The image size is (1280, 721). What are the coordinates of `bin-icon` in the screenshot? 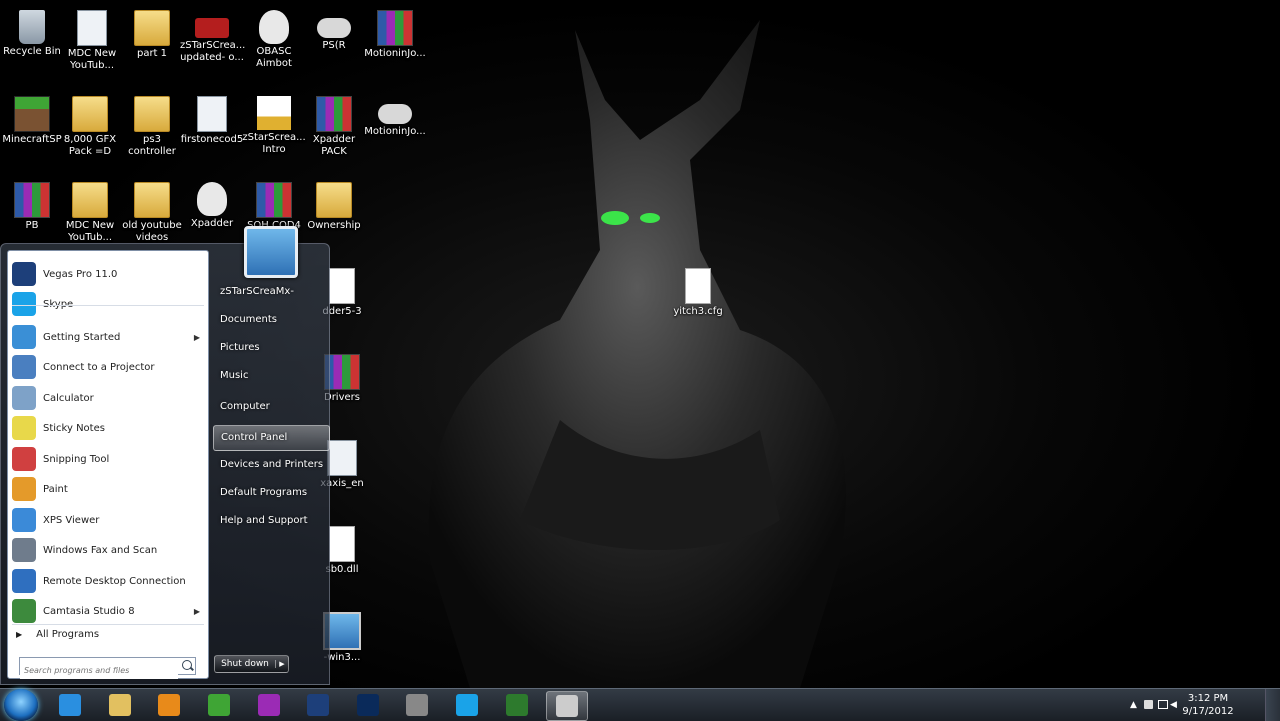 It's located at (32, 27).